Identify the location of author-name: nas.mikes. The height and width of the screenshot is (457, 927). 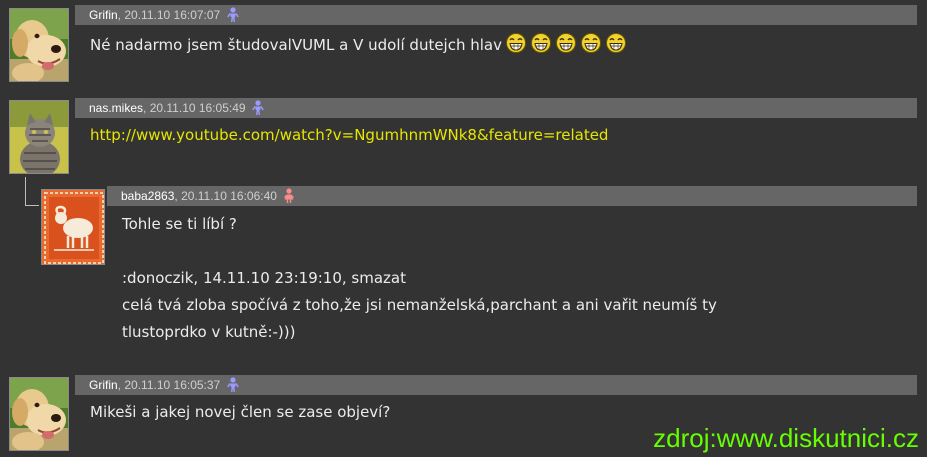
(116, 108).